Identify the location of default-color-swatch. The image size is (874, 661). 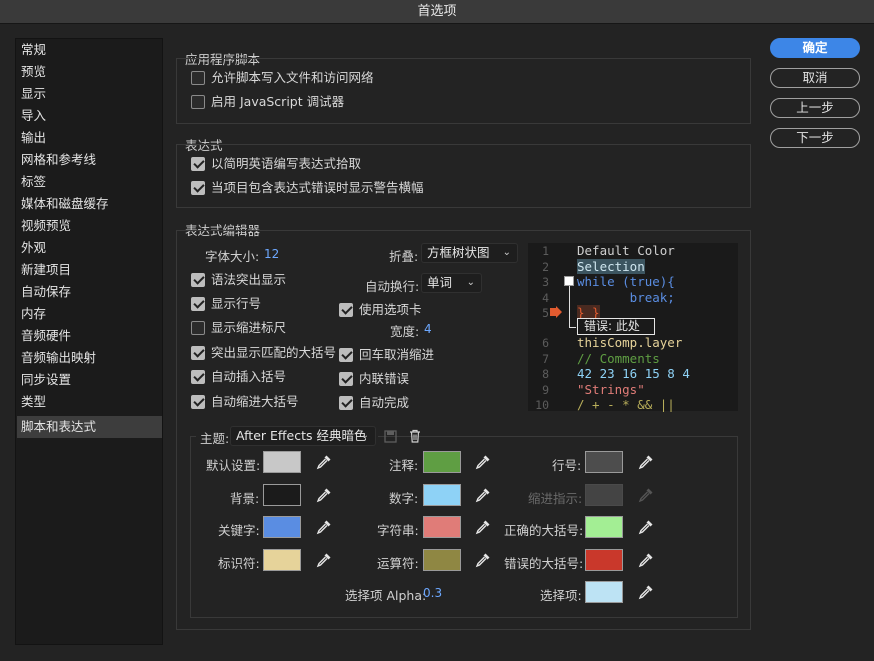
(282, 462).